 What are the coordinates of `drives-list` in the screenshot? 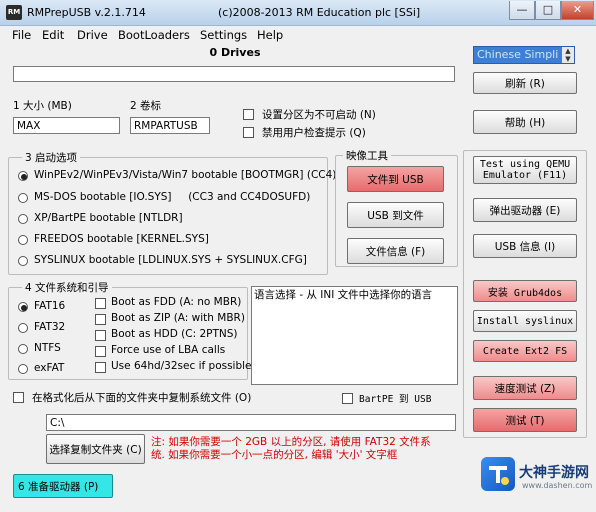 It's located at (234, 74).